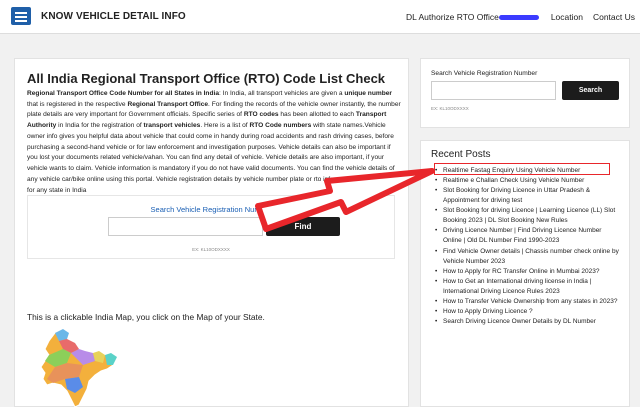 This screenshot has height=407, width=640. I want to click on main-search-example: EX: KL10ODXXXX, so click(211, 249).